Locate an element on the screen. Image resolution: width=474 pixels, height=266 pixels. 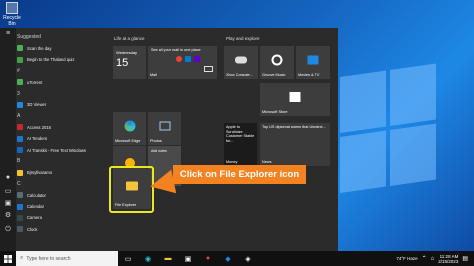
calendar-date: 15 is located at coordinates (122, 63).